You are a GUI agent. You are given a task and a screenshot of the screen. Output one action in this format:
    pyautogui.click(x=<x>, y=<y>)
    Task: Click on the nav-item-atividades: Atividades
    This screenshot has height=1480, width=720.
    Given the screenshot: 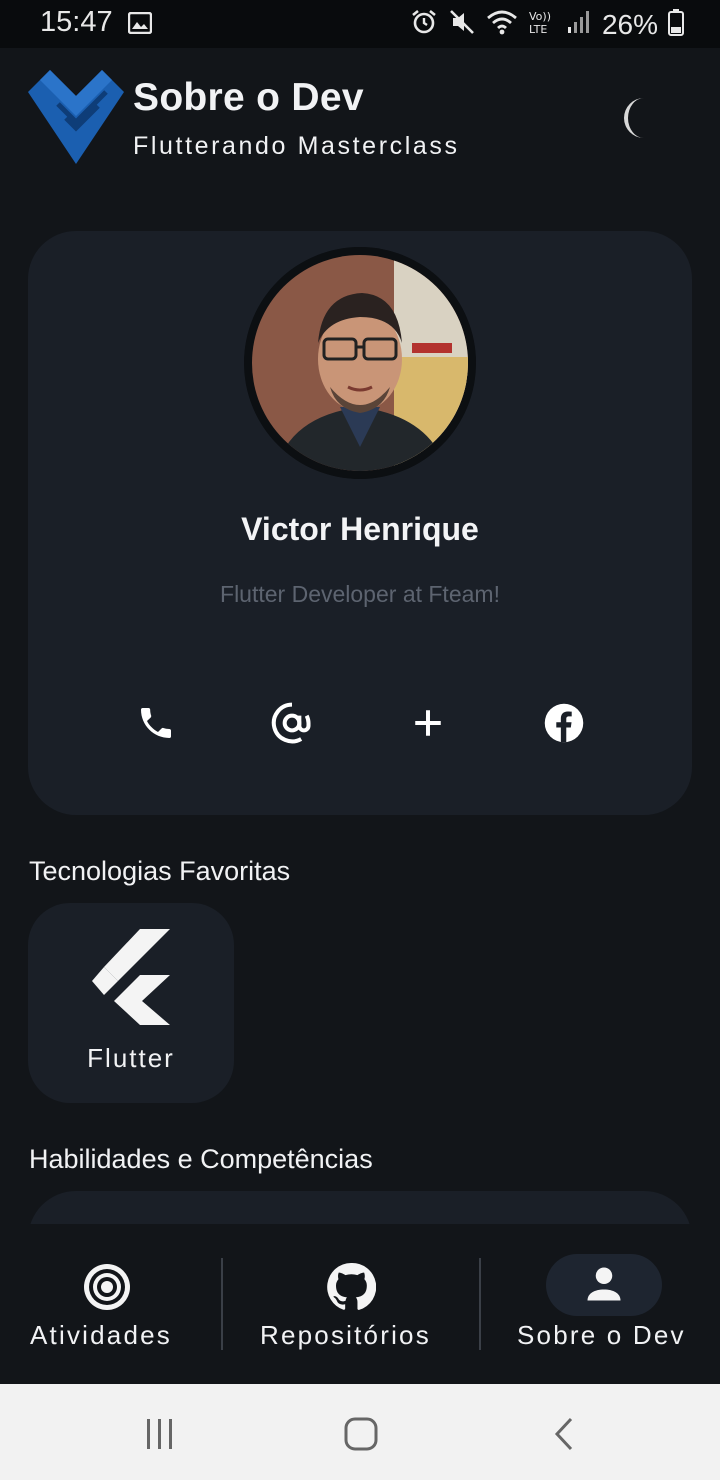 What is the action you would take?
    pyautogui.click(x=110, y=1304)
    